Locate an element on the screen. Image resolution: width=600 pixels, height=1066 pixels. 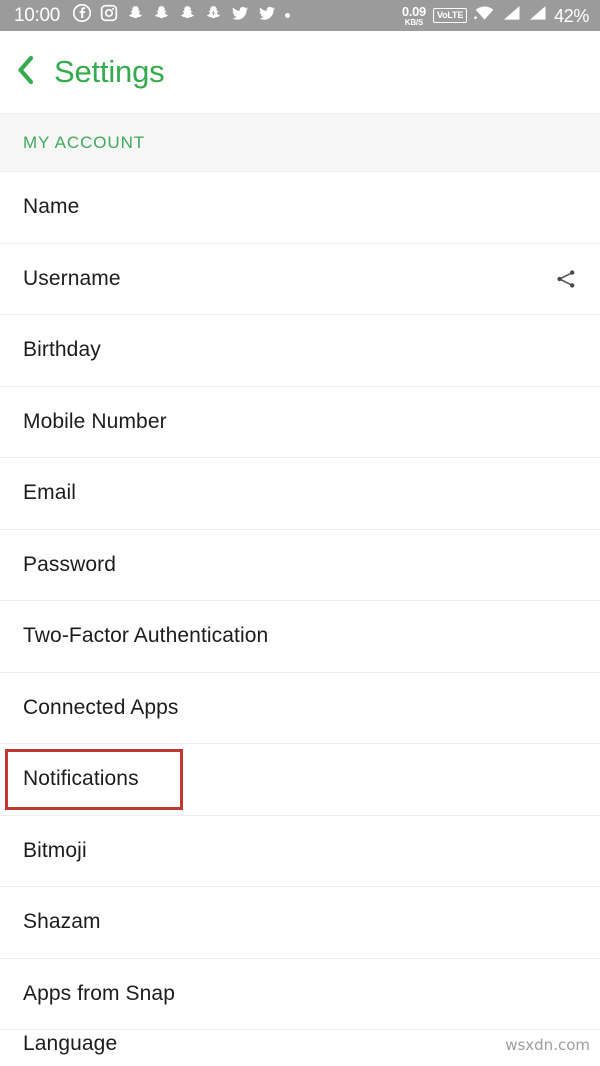
settings-row-name: Name is located at coordinates (300, 208).